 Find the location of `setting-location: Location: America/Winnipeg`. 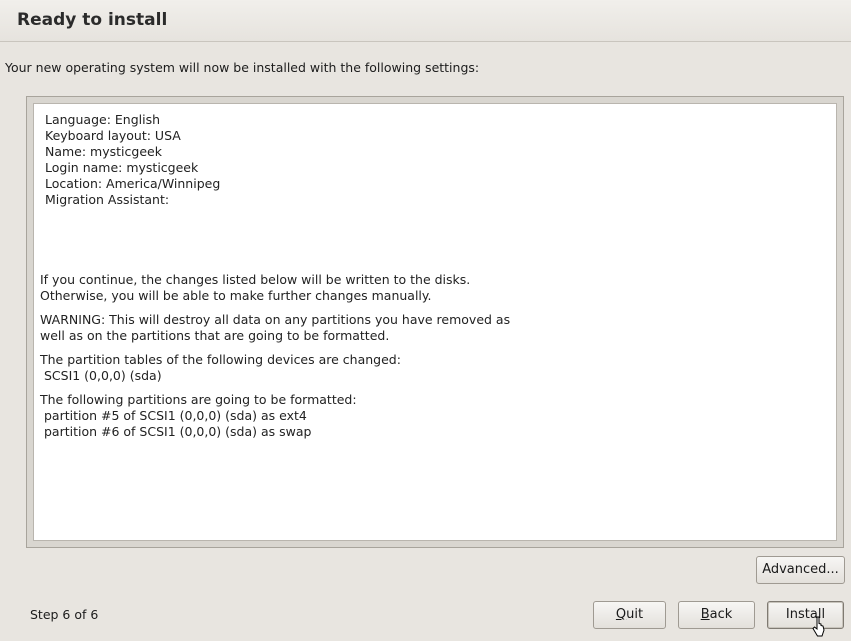

setting-location: Location: America/Winnipeg is located at coordinates (133, 183).